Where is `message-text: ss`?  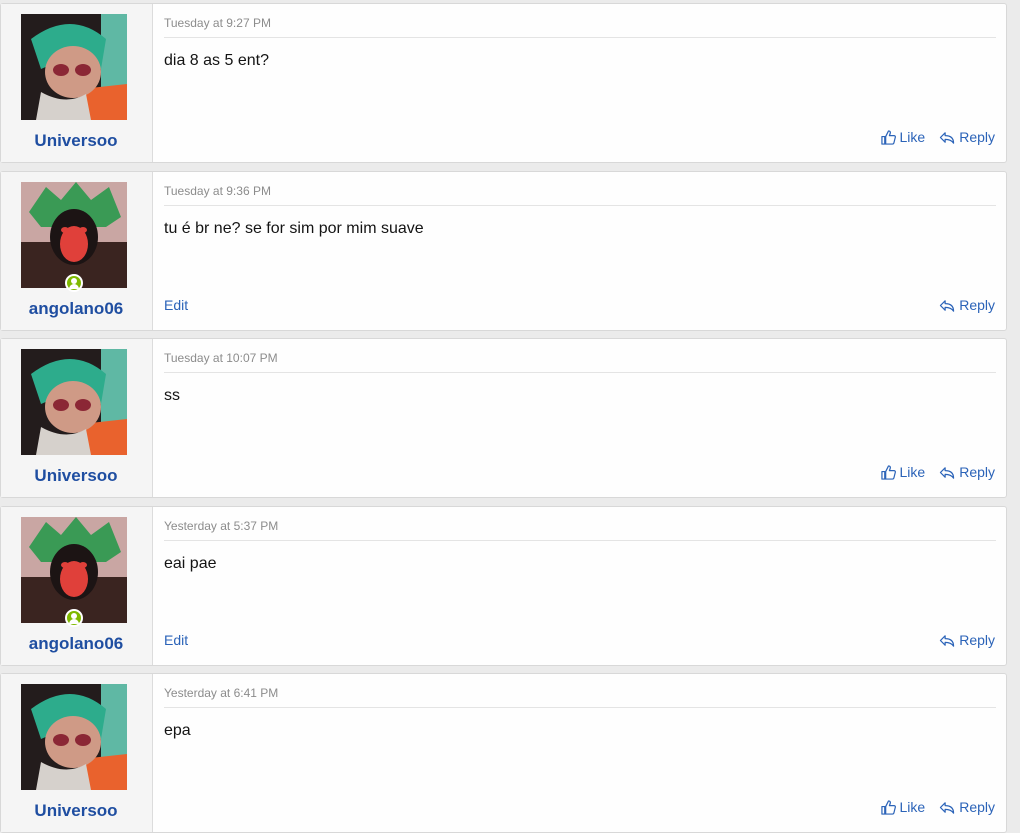
message-text: ss is located at coordinates (172, 395).